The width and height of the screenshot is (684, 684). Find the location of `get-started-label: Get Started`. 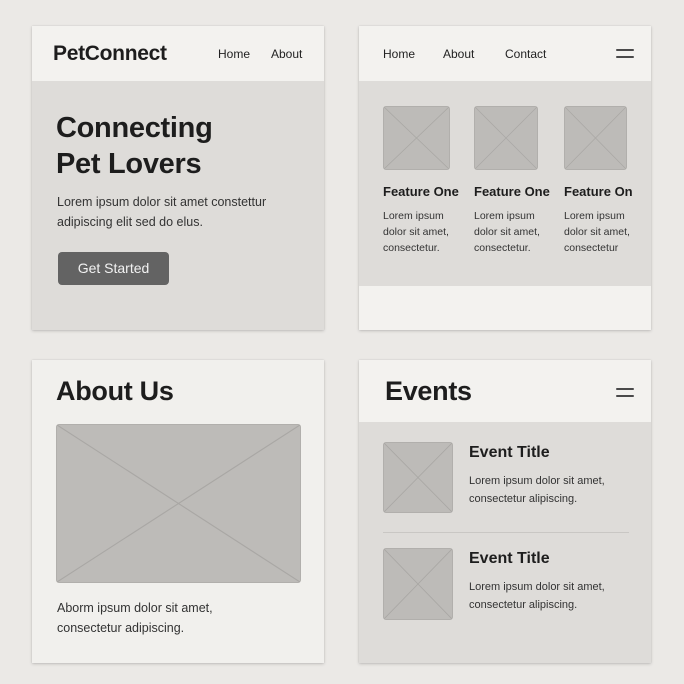

get-started-label: Get Started is located at coordinates (113, 268).